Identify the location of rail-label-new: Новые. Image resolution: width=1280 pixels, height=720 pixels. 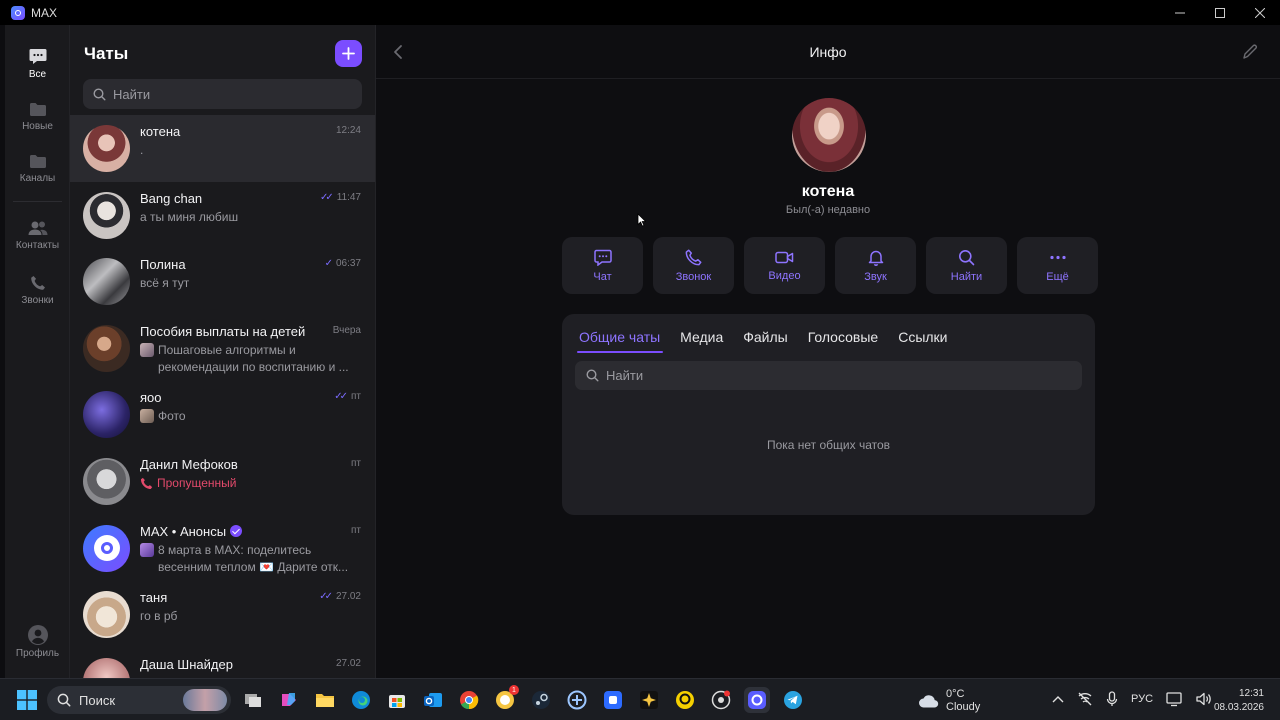
(37, 126).